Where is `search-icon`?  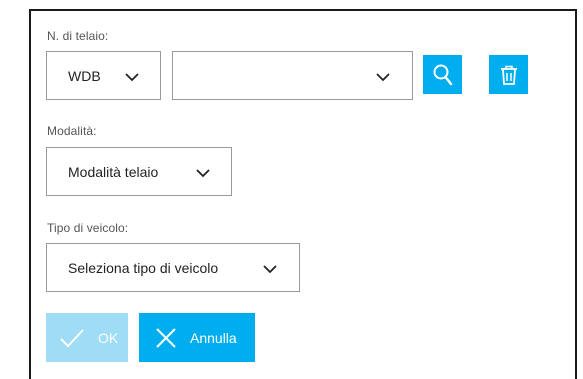 search-icon is located at coordinates (442, 74).